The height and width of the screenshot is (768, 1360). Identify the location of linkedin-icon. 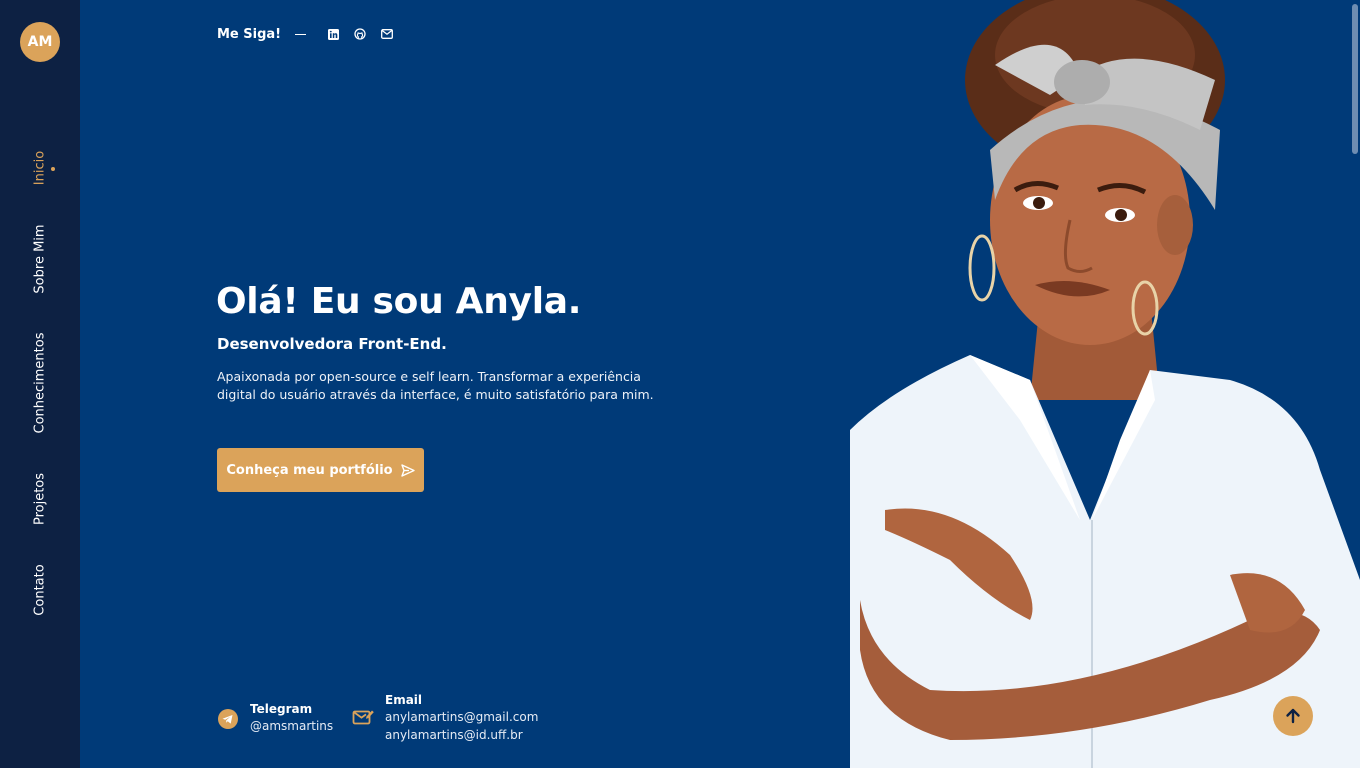
(333, 34).